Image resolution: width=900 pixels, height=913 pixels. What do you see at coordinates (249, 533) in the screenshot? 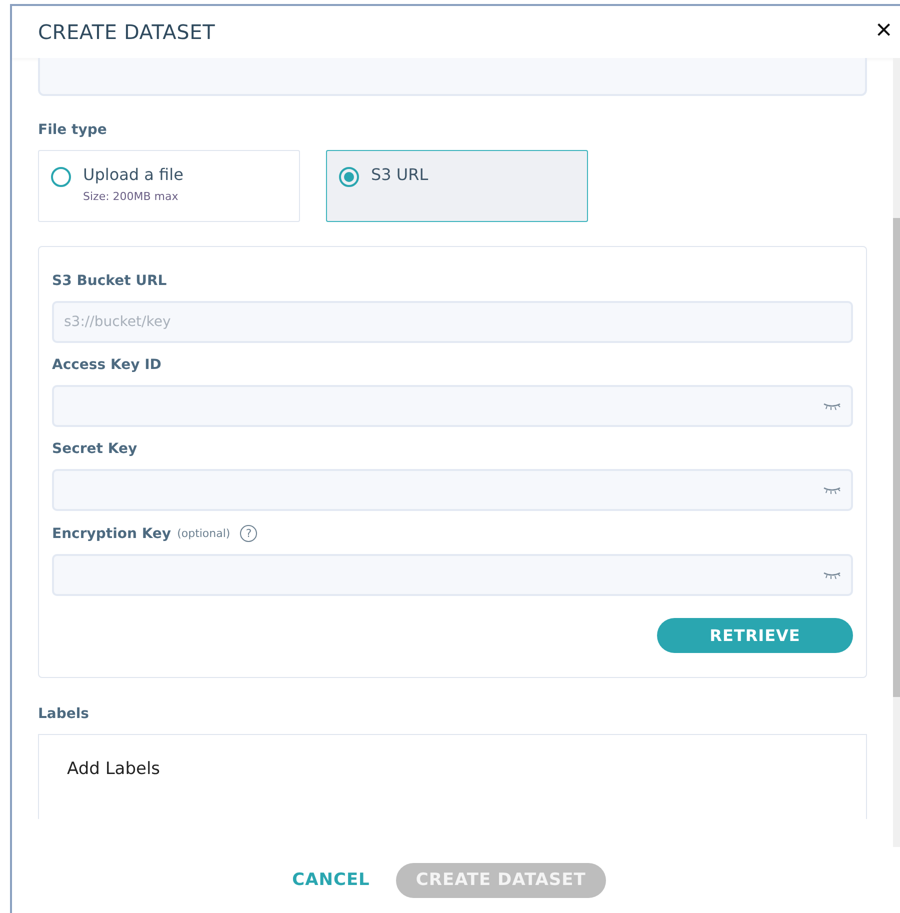
I see `help-icon: ?` at bounding box center [249, 533].